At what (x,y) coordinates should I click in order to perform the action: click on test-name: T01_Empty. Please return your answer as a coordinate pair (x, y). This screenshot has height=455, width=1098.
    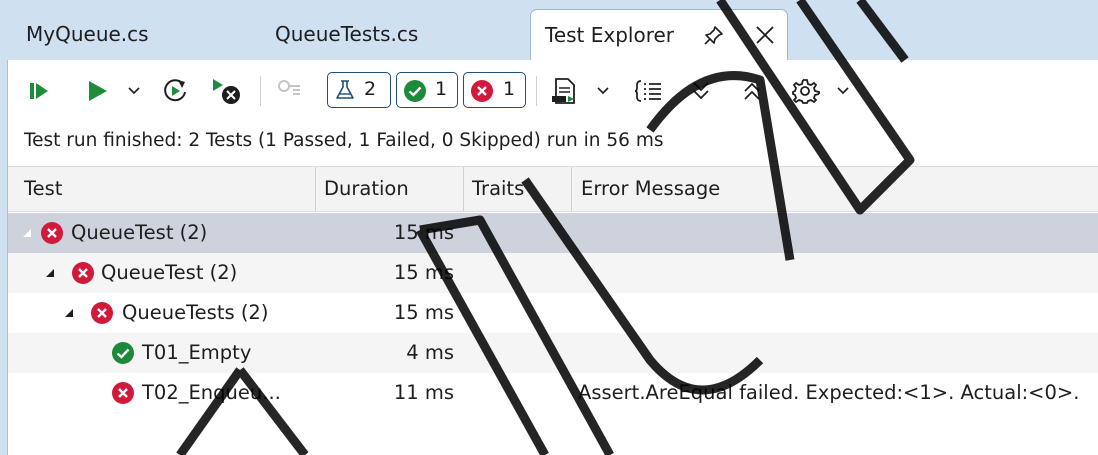
    Looking at the image, I should click on (197, 352).